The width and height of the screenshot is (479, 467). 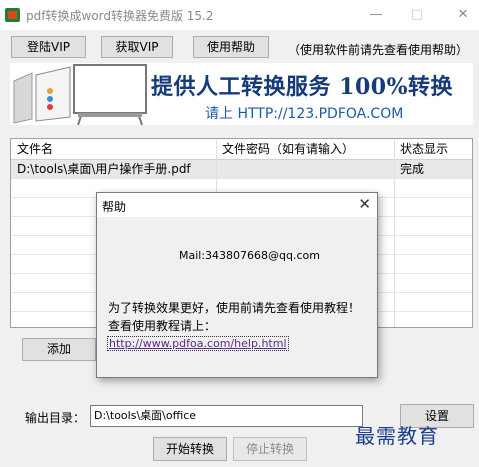 What do you see at coordinates (59, 349) in the screenshot?
I see `add-button: 添加` at bounding box center [59, 349].